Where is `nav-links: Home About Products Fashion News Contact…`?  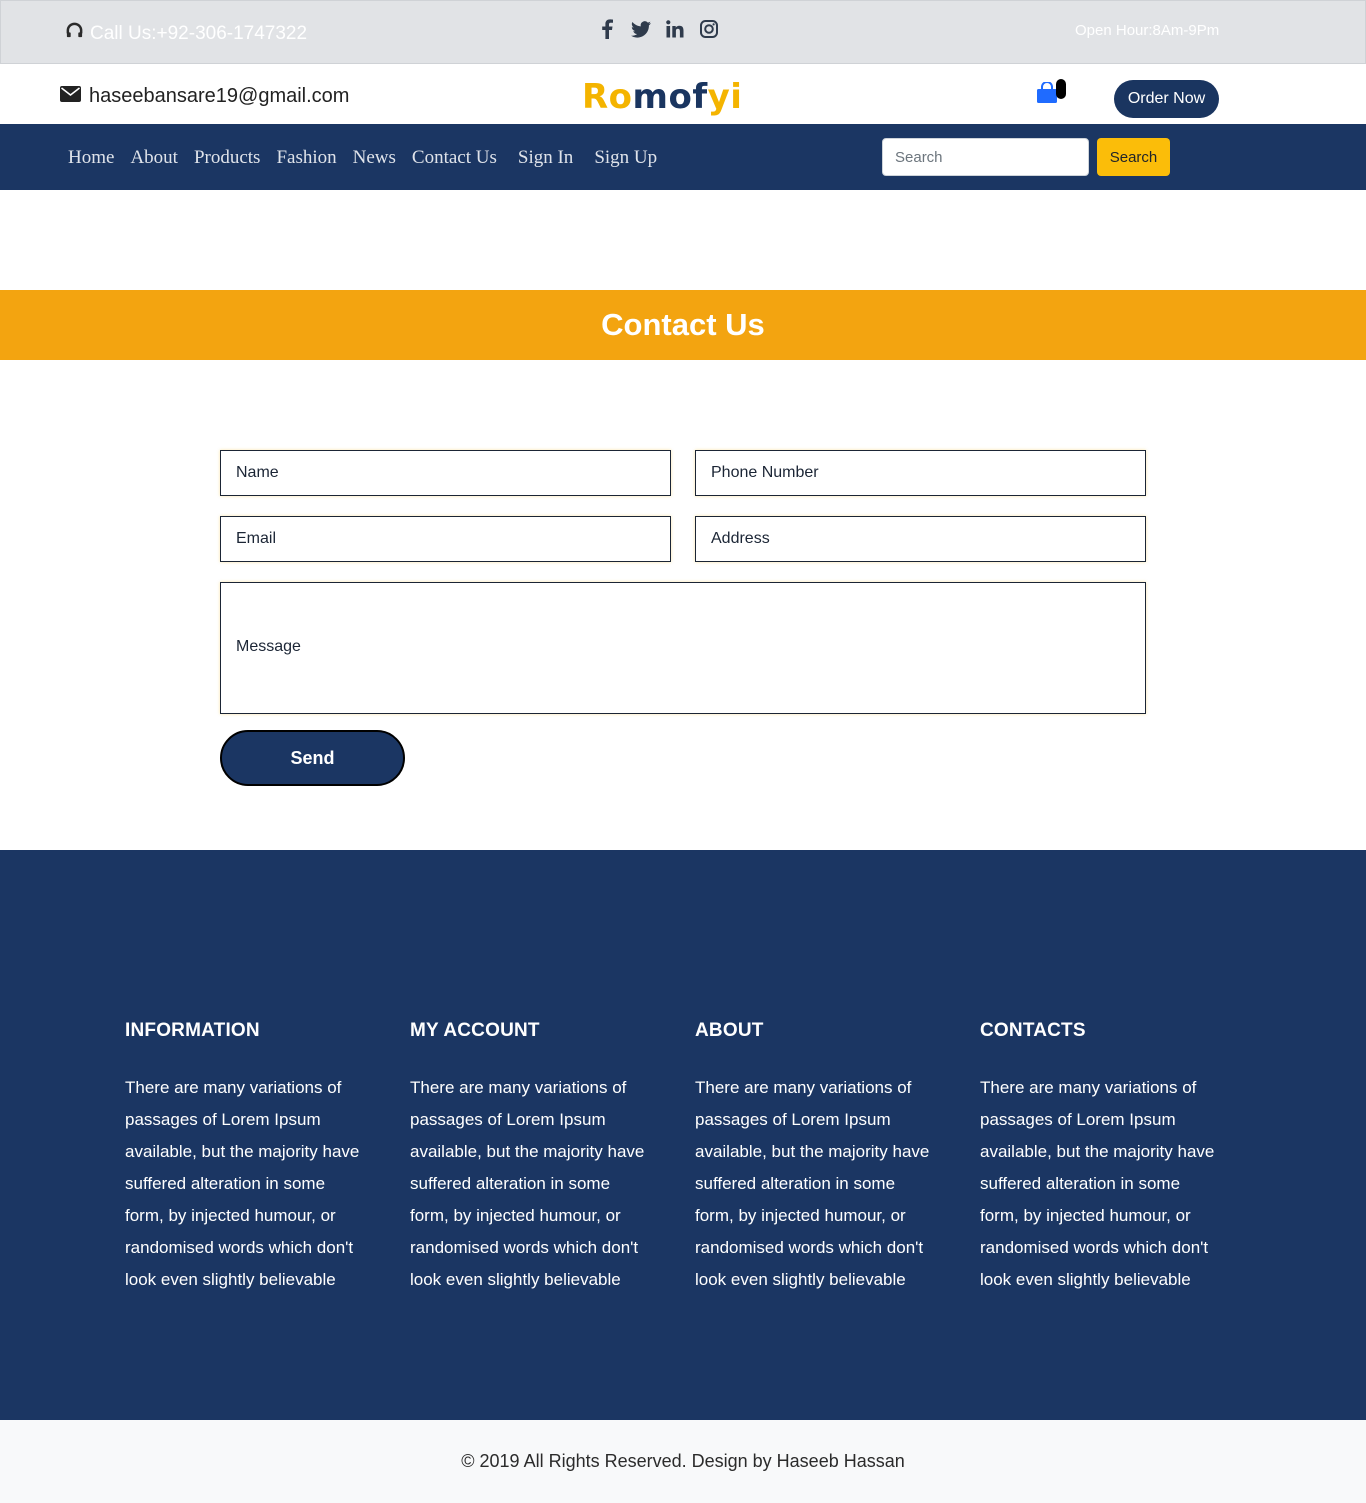 nav-links: Home About Products Fashion News Contact… is located at coordinates (370, 158).